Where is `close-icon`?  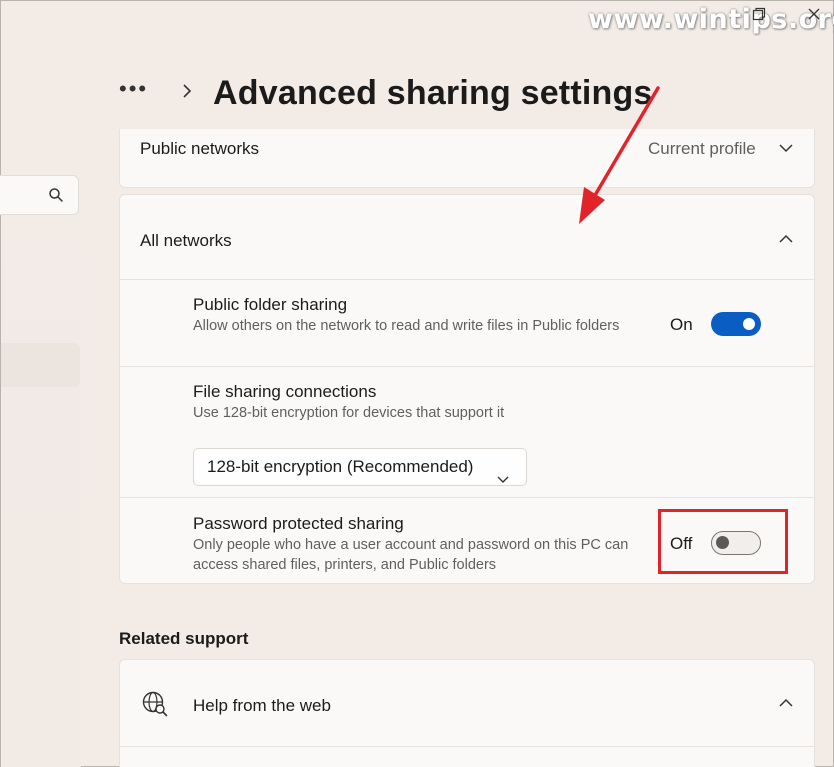
close-icon is located at coordinates (814, 15).